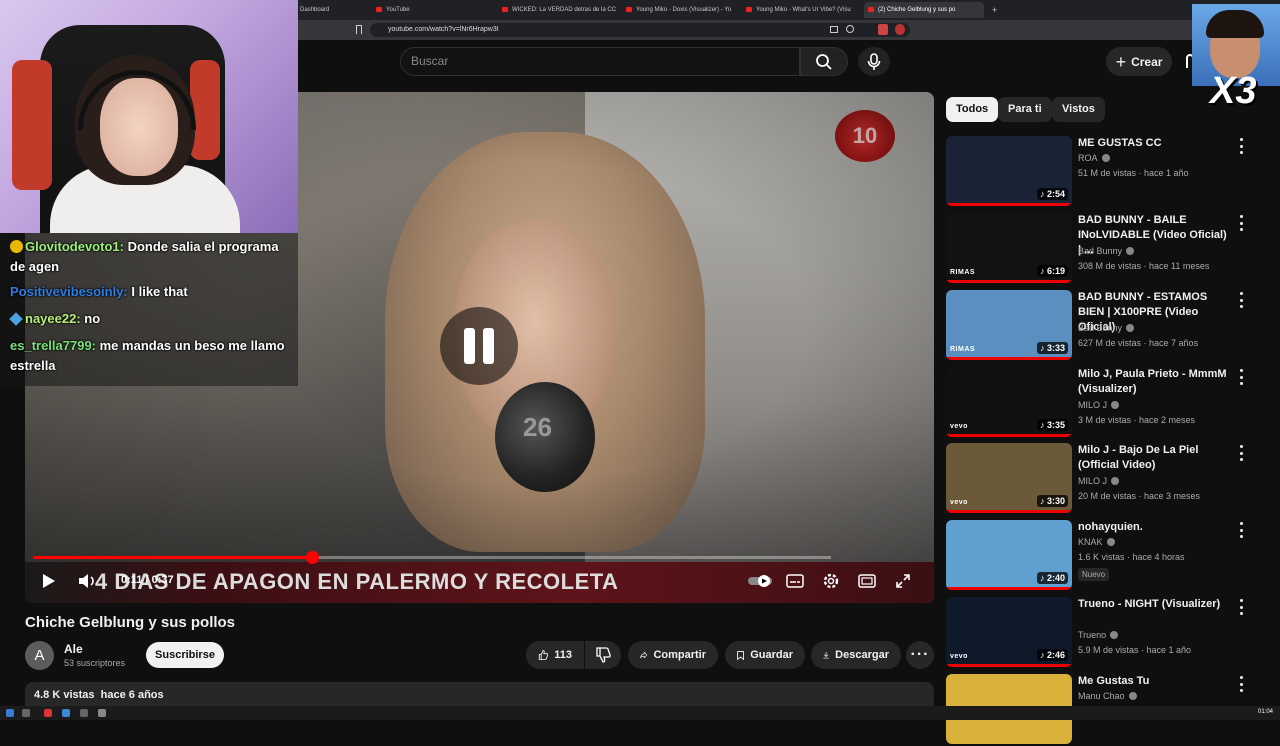 The width and height of the screenshot is (1280, 746). I want to click on video-thumbnail: ♪ 2:40, so click(1009, 555).